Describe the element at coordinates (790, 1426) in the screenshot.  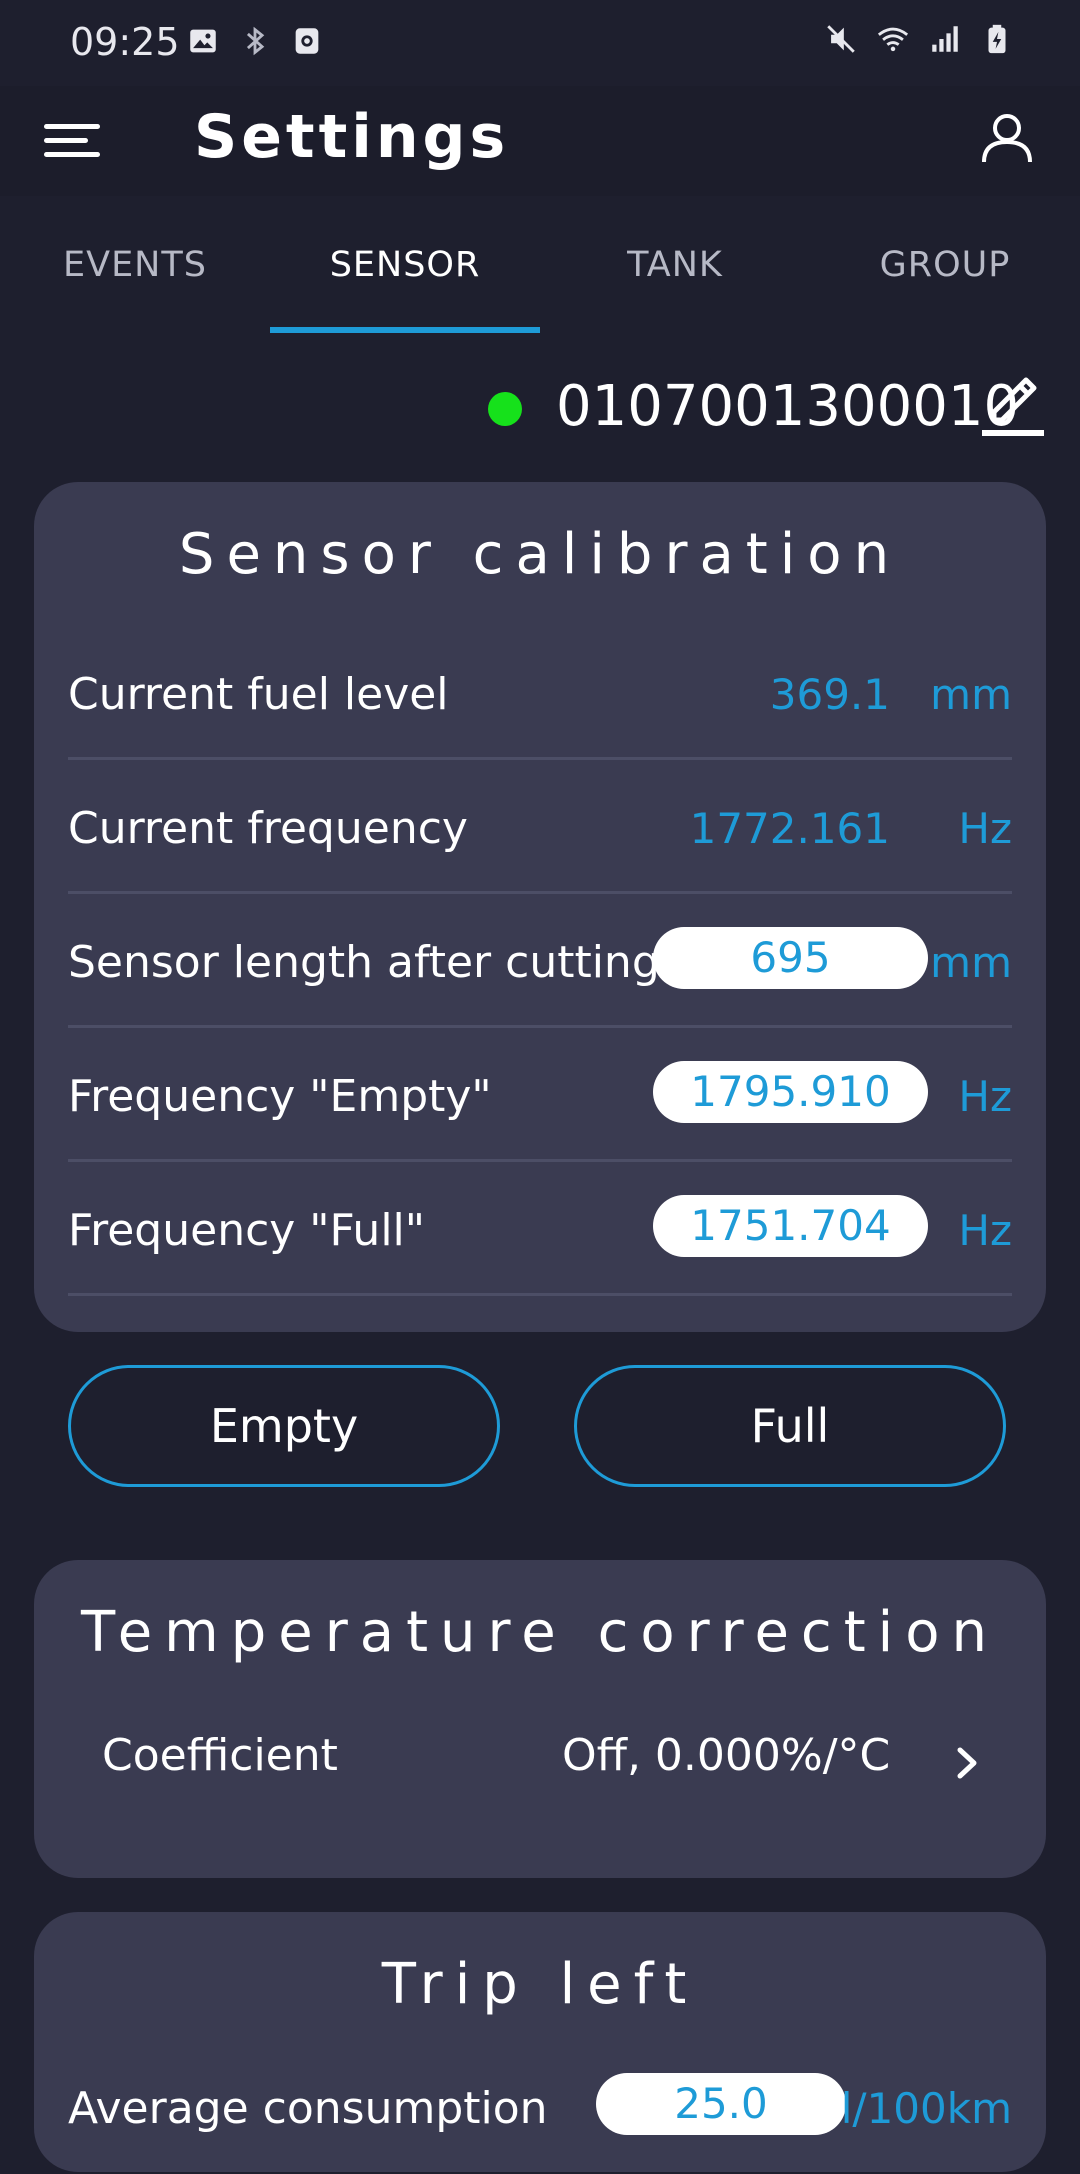
I see `full-button: Full` at that location.